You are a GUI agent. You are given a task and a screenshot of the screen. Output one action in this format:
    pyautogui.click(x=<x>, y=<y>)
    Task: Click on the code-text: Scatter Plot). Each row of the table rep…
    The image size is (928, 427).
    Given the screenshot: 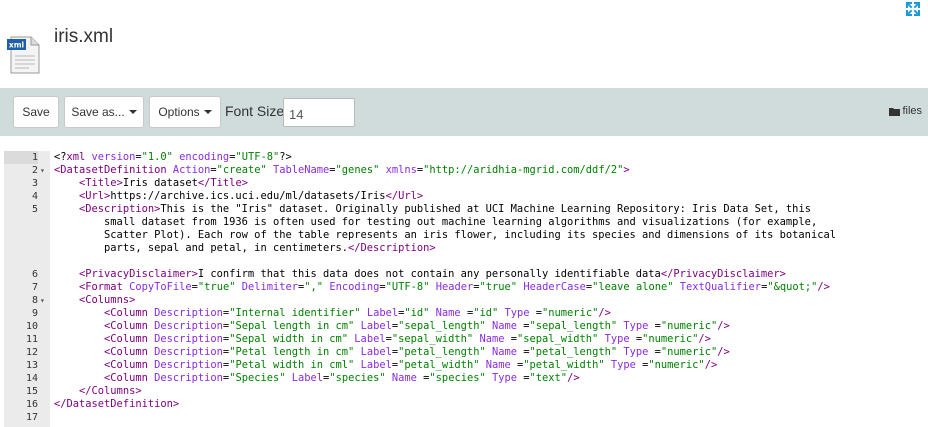 What is the action you would take?
    pyautogui.click(x=445, y=235)
    